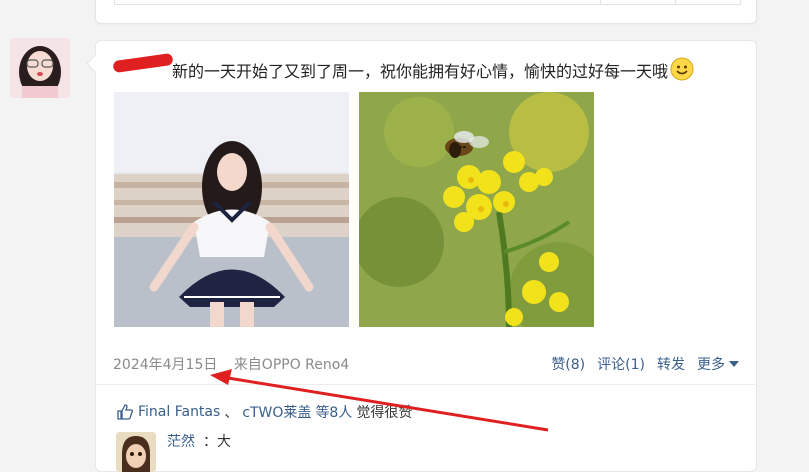  What do you see at coordinates (40, 68) in the screenshot?
I see `poster-avatar` at bounding box center [40, 68].